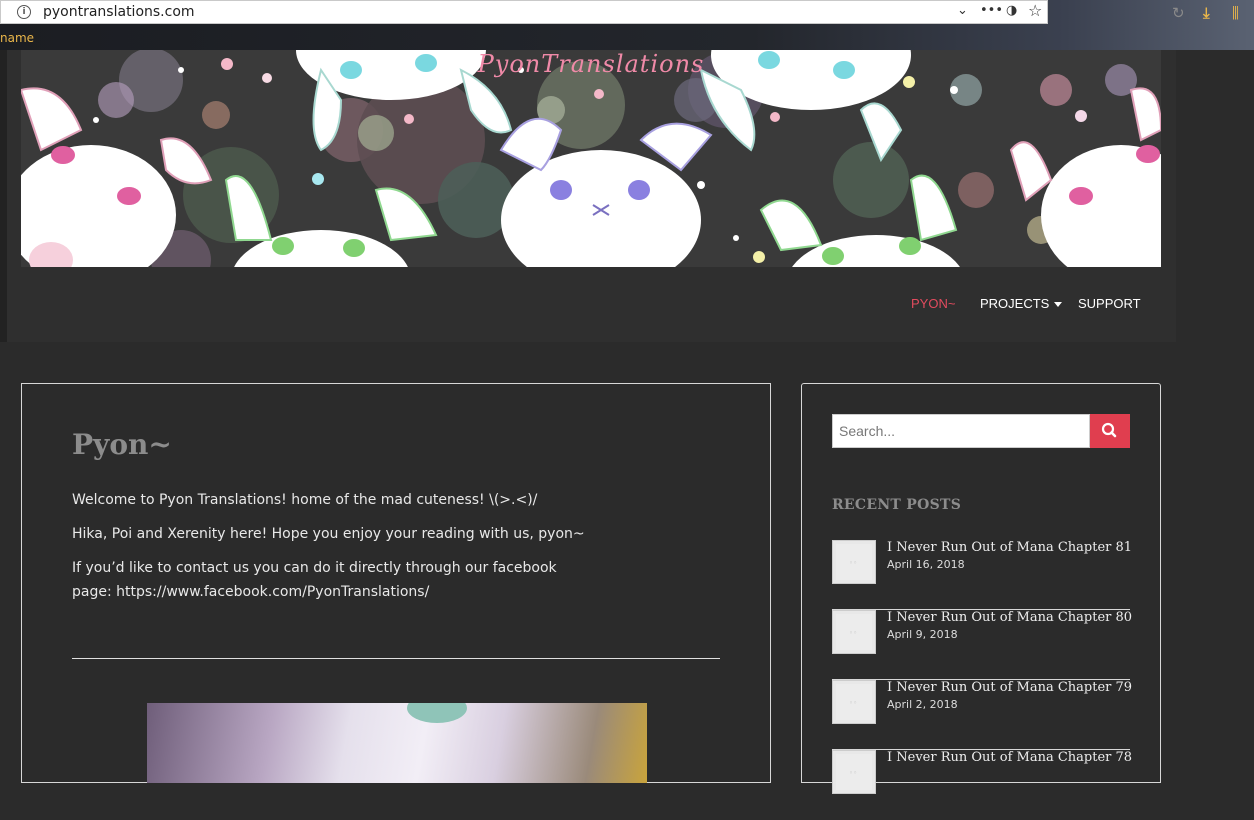  I want to click on nav-item-label: PROJECTS, so click(1015, 303).